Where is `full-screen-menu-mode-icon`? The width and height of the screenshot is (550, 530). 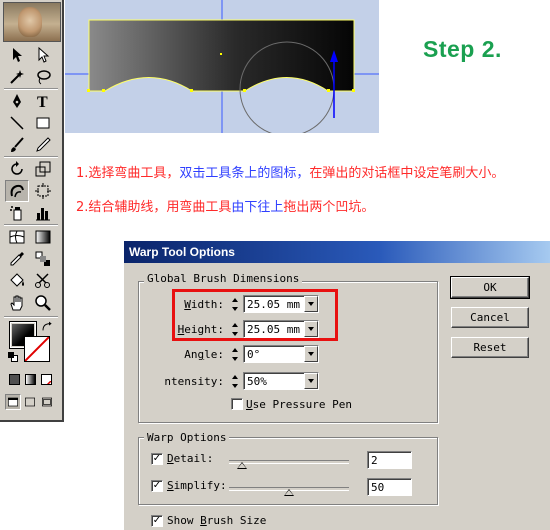 full-screen-menu-mode-icon is located at coordinates (30, 402).